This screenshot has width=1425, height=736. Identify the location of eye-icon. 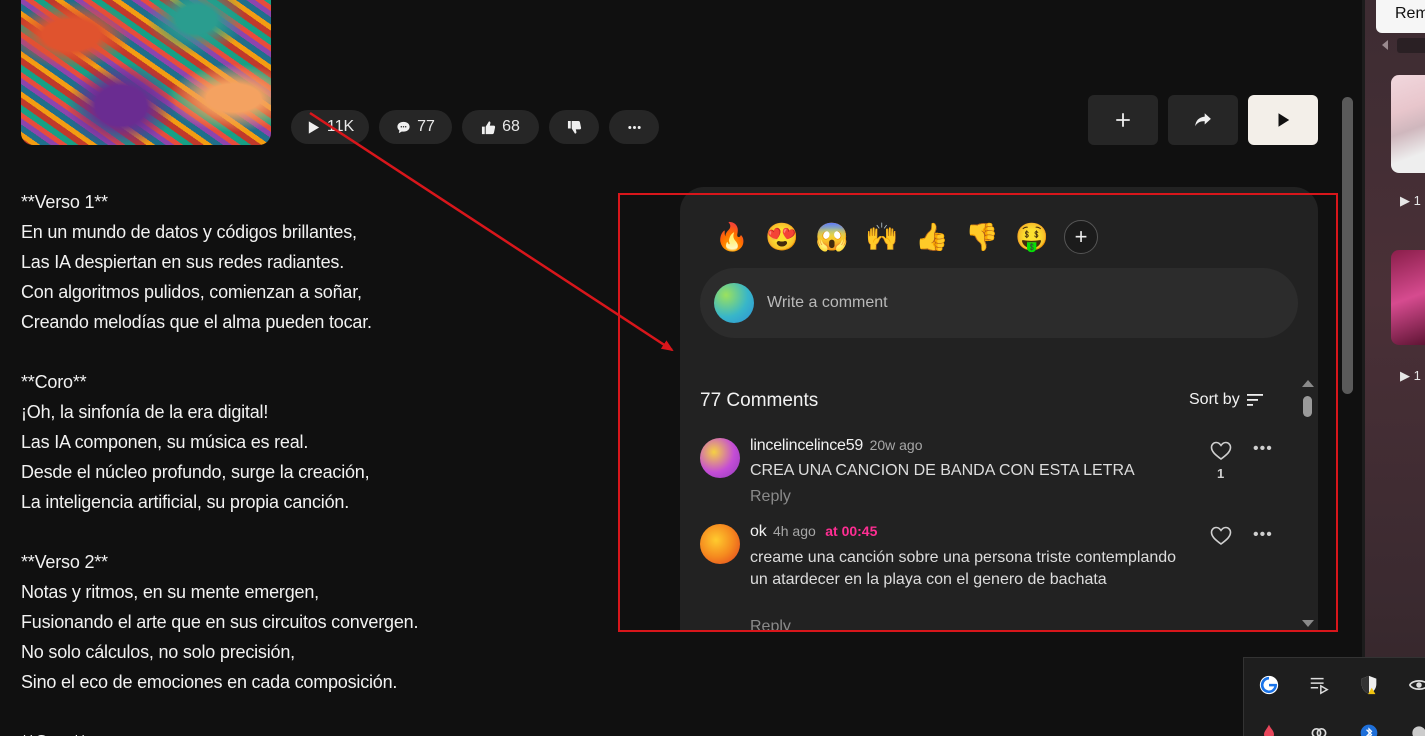
(1416, 685).